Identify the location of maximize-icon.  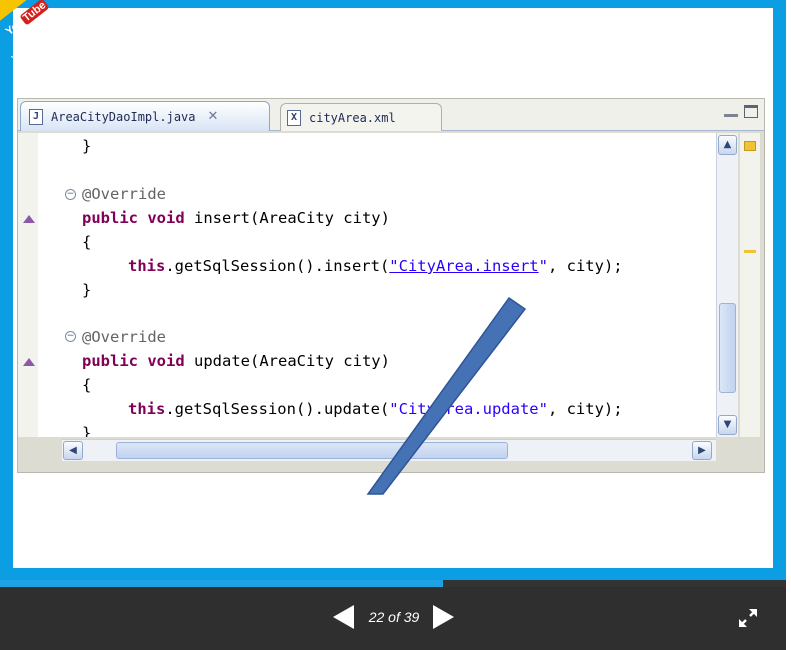
(751, 111).